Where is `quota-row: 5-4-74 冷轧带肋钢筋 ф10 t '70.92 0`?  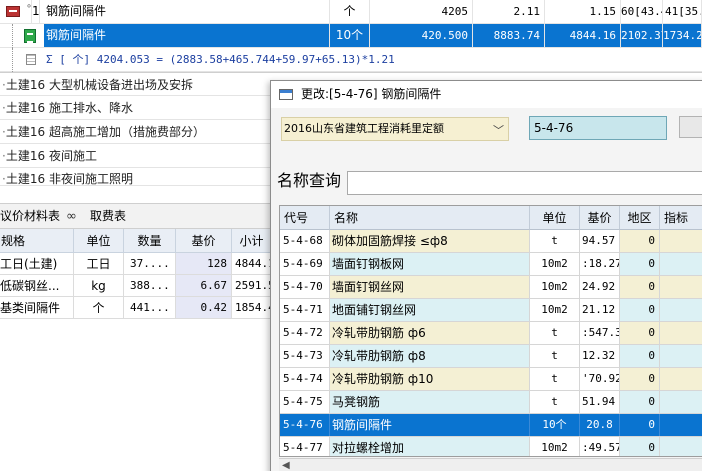
quota-row: 5-4-74 冷轧带肋钢筋 ф10 t '70.92 0 is located at coordinates (491, 379).